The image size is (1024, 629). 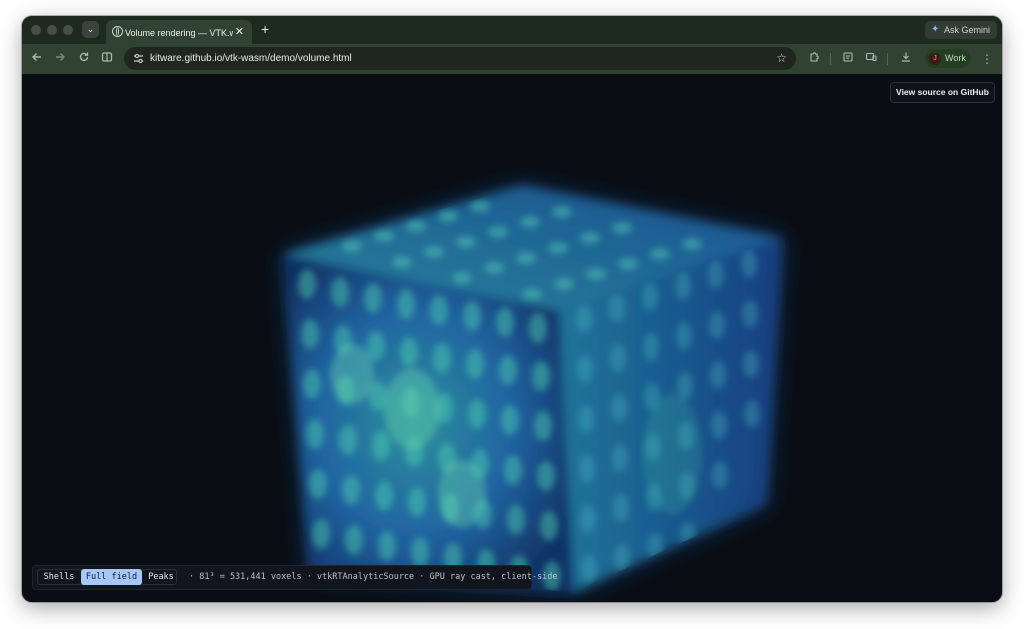 I want to click on browser-tab: Volume rendering — VTK.wasm ✕, so click(x=179, y=32).